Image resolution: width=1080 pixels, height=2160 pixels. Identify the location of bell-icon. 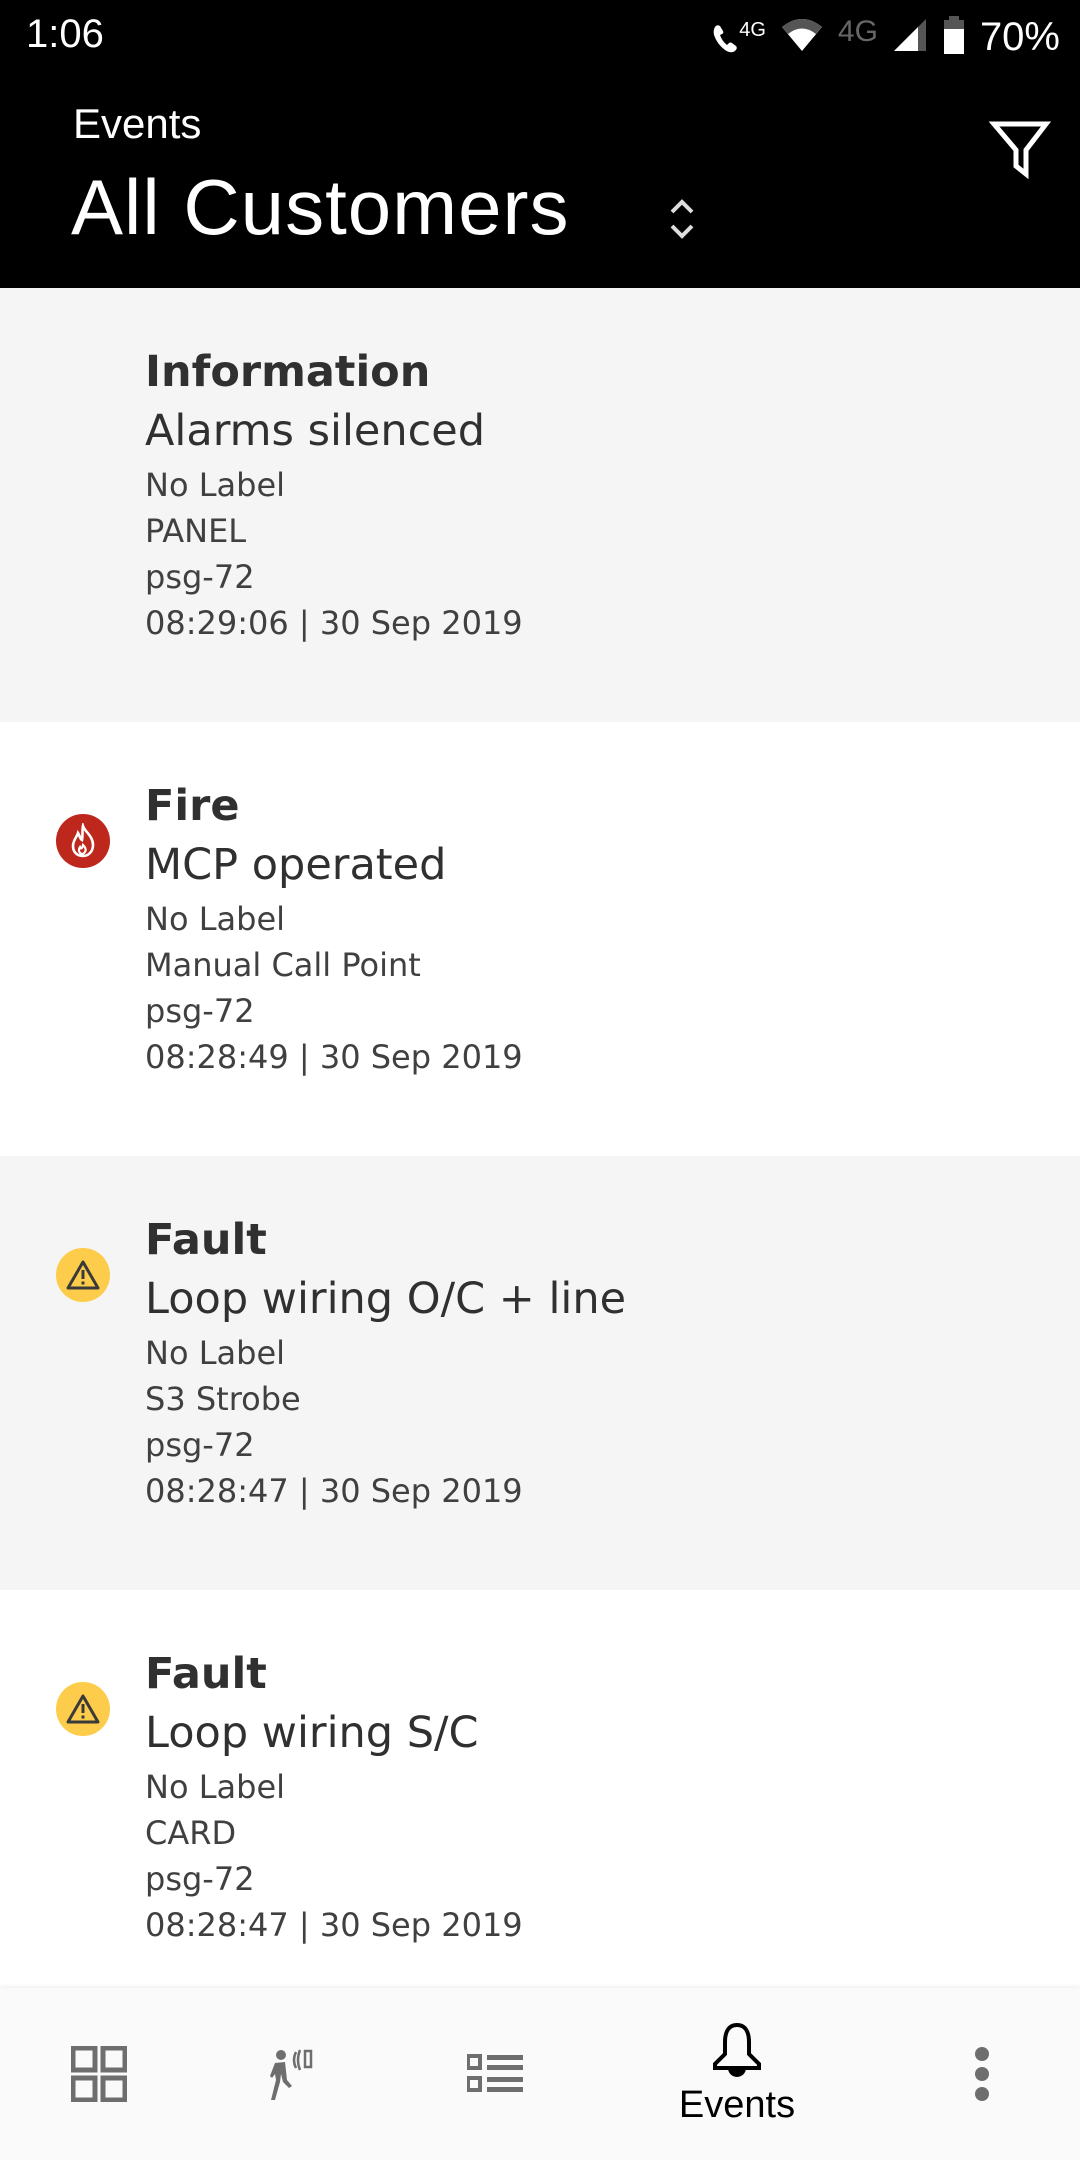
(737, 2049).